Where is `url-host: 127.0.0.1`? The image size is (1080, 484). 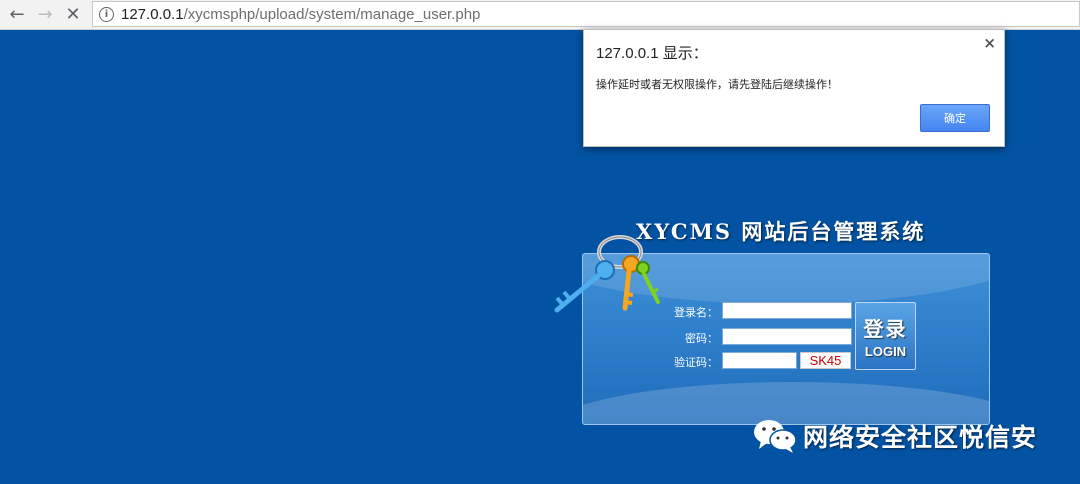 url-host: 127.0.0.1 is located at coordinates (152, 14).